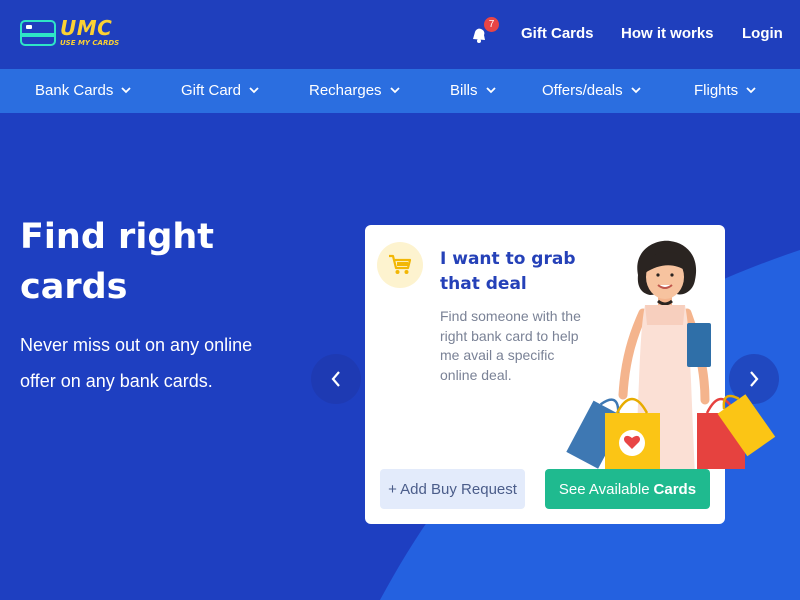 The width and height of the screenshot is (800, 600). I want to click on carousel-prev-button, so click(336, 379).